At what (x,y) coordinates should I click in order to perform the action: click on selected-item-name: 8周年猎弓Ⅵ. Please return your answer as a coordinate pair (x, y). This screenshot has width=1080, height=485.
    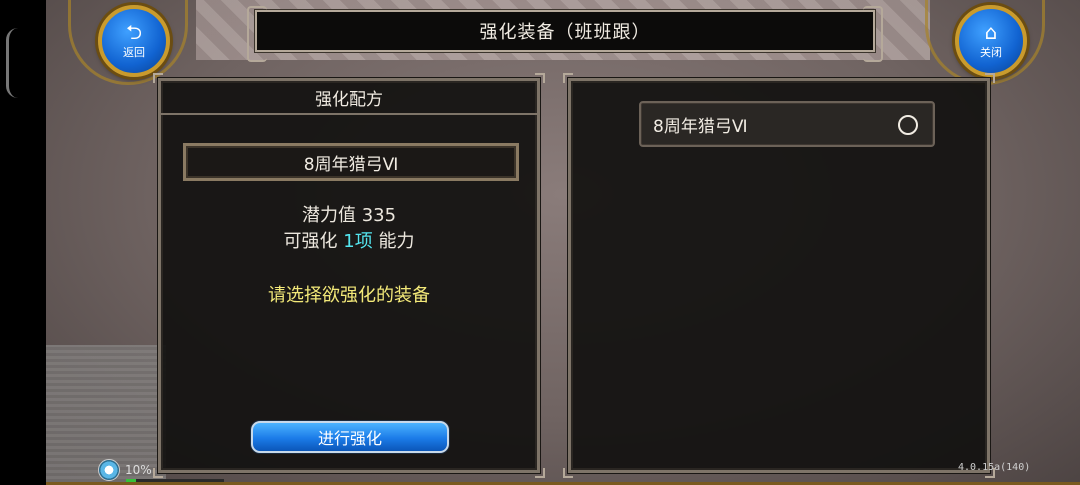
    Looking at the image, I should click on (351, 164).